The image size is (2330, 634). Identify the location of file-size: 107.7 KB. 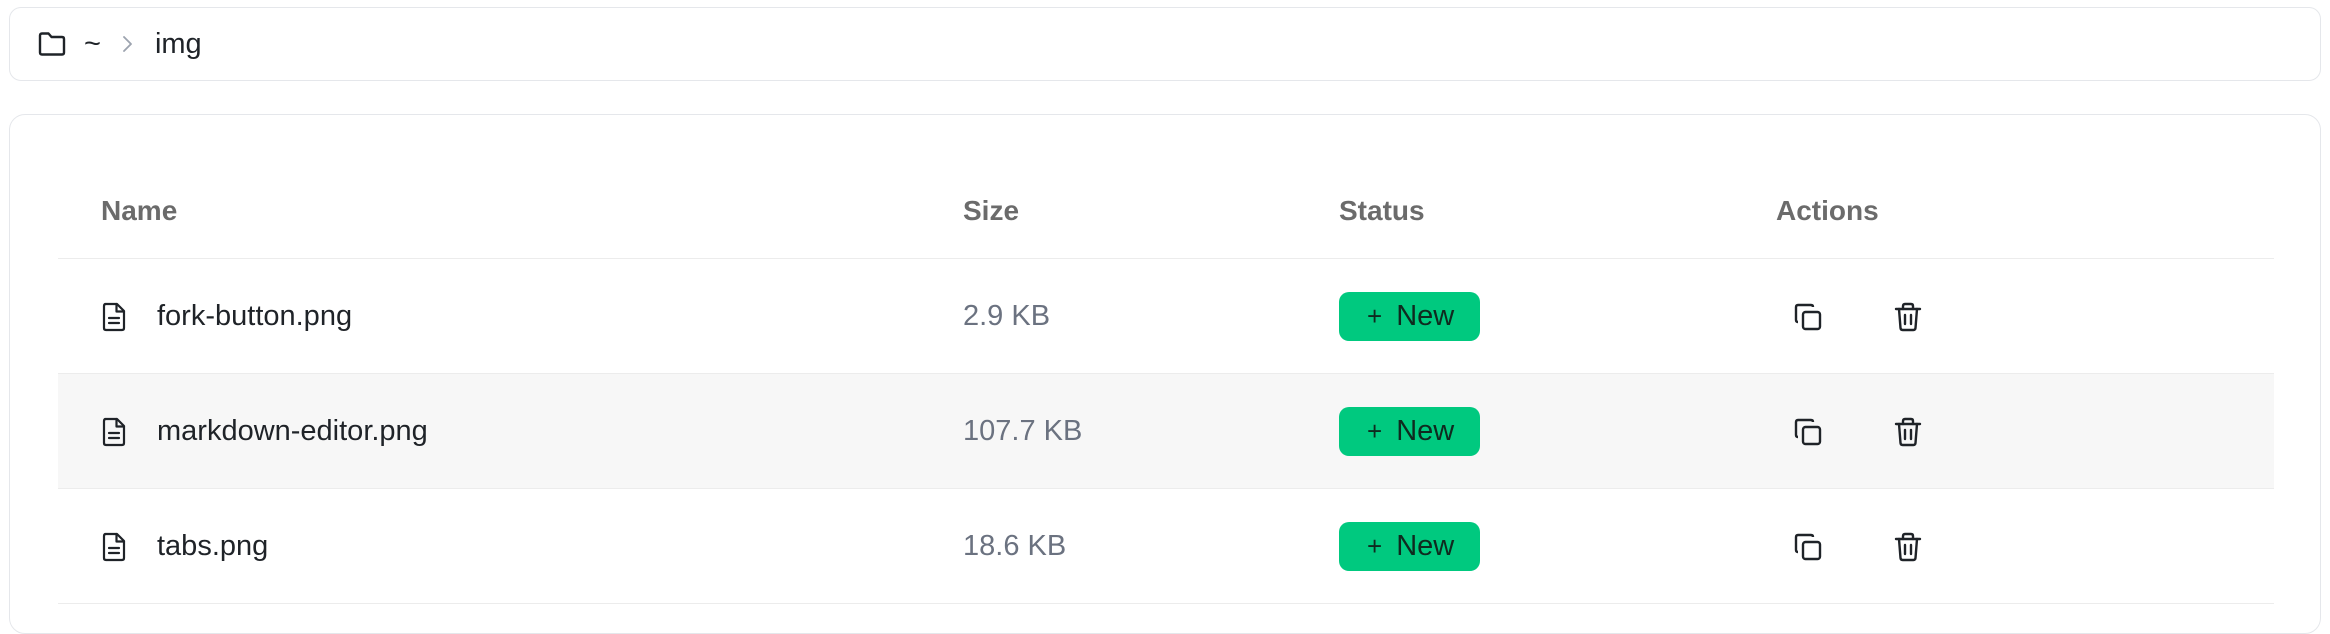
(1023, 431).